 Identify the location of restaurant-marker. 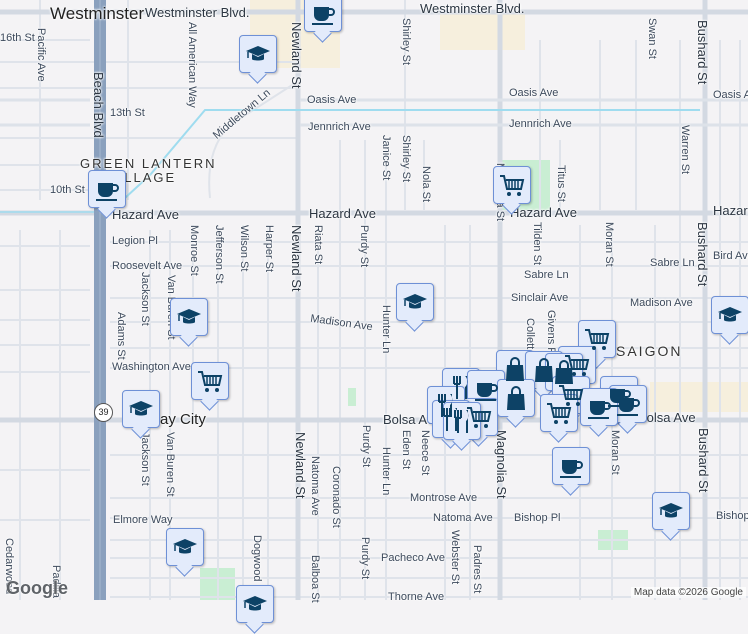
(462, 421).